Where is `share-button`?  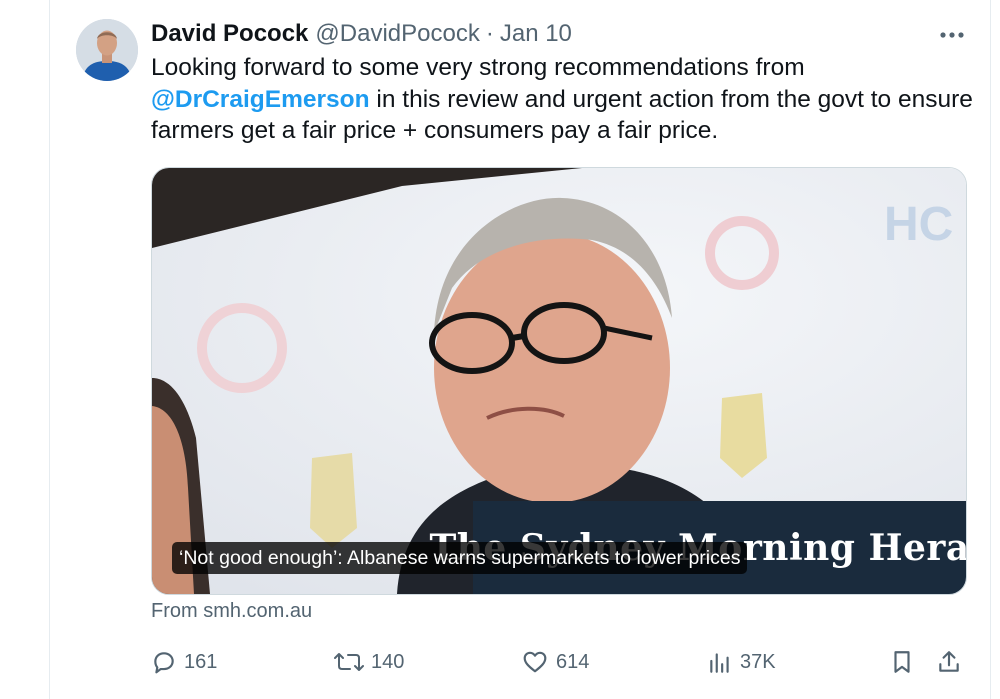
share-button is located at coordinates (952, 662).